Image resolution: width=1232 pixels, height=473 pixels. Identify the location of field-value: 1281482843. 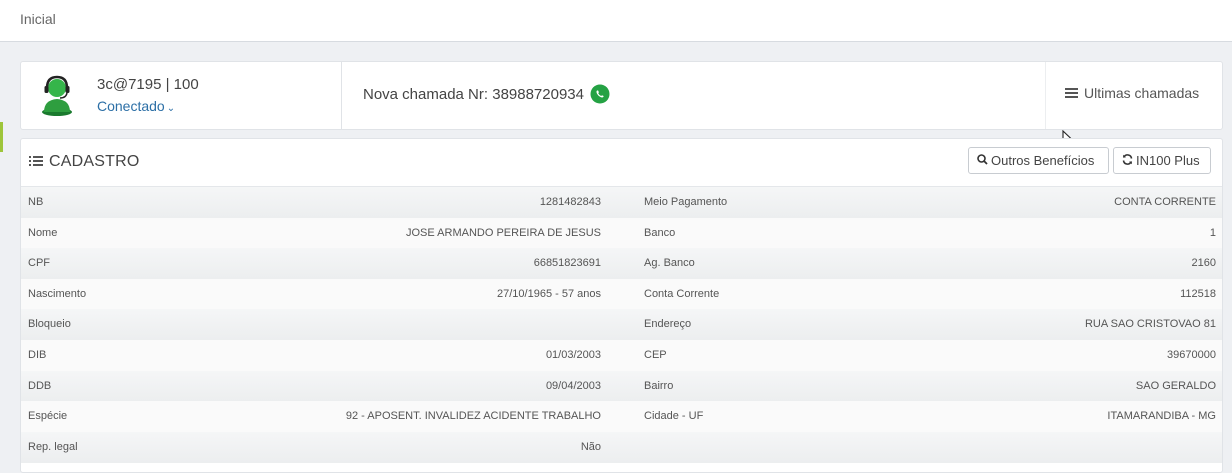
(570, 202).